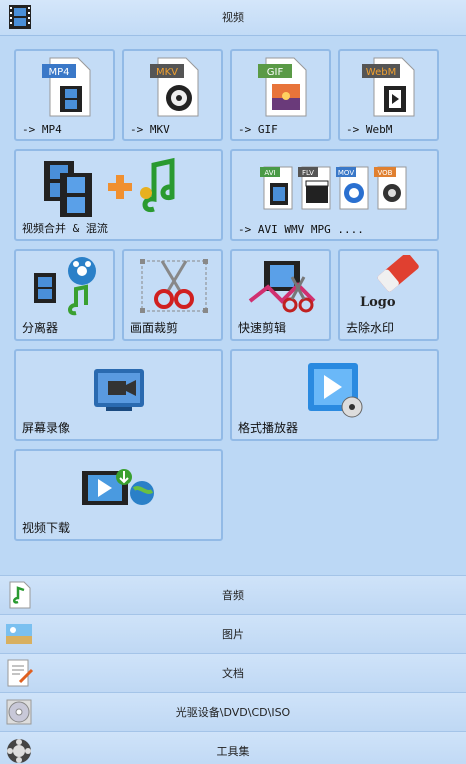 This screenshot has height=764, width=466. What do you see at coordinates (42, 129) in the screenshot?
I see `tile-label: -> MP4` at bounding box center [42, 129].